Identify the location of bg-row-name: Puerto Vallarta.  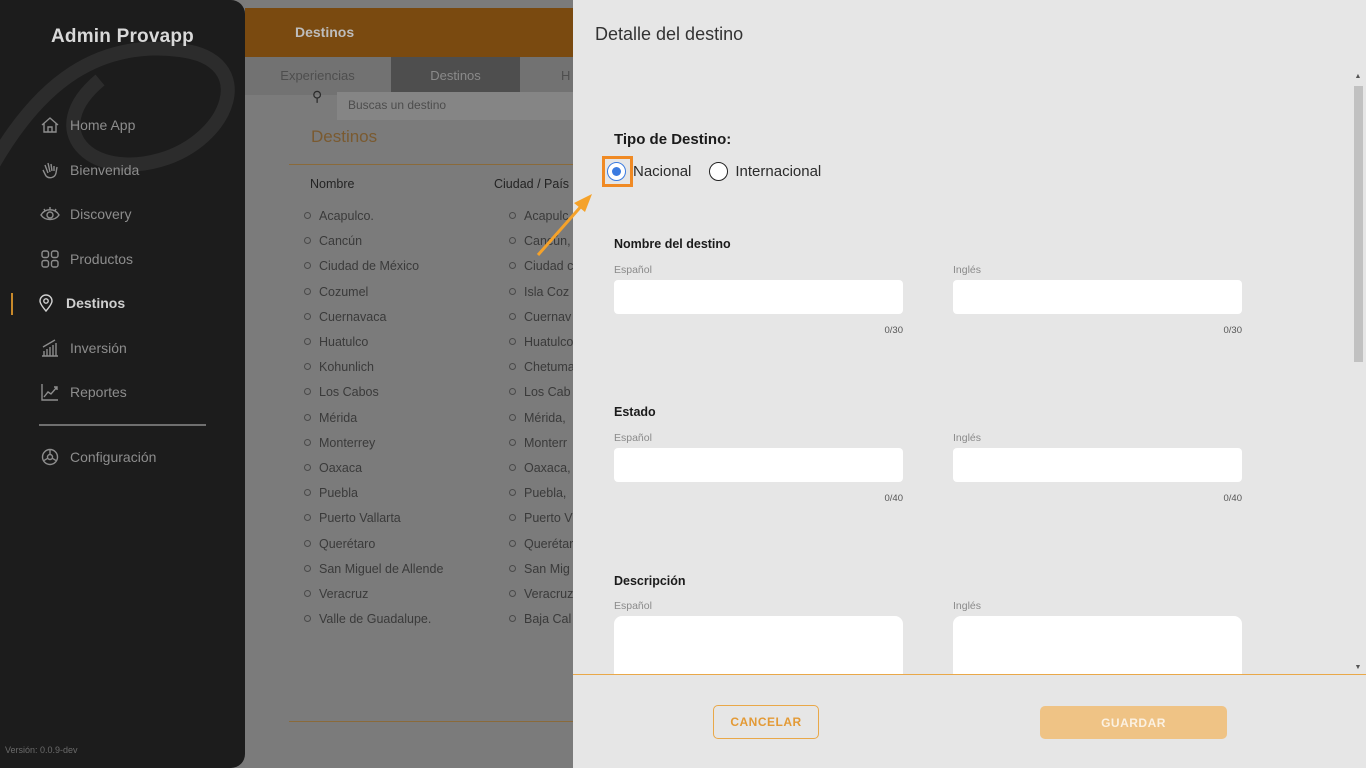
(352, 518).